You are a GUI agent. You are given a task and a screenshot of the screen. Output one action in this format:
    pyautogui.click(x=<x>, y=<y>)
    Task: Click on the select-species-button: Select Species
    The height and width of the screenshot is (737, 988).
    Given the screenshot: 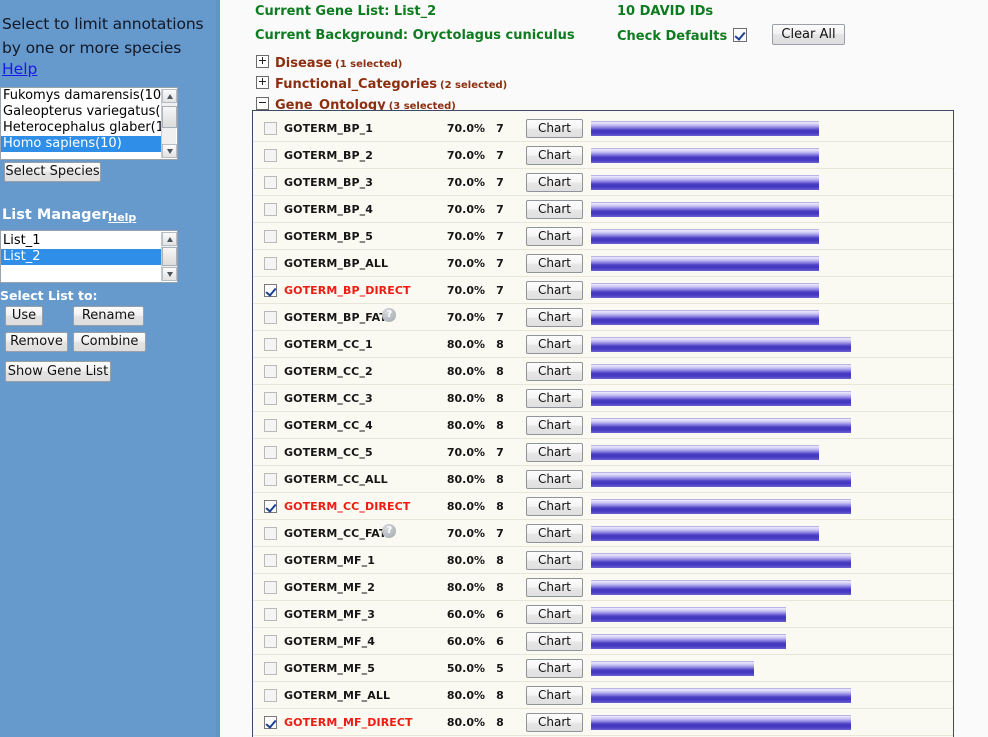 What is the action you would take?
    pyautogui.click(x=52, y=172)
    